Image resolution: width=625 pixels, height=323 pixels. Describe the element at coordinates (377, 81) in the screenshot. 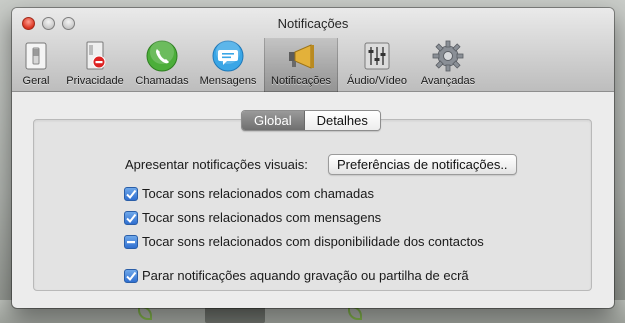

I see `tab-audio-video-label: Áudio/Vídeo` at that location.